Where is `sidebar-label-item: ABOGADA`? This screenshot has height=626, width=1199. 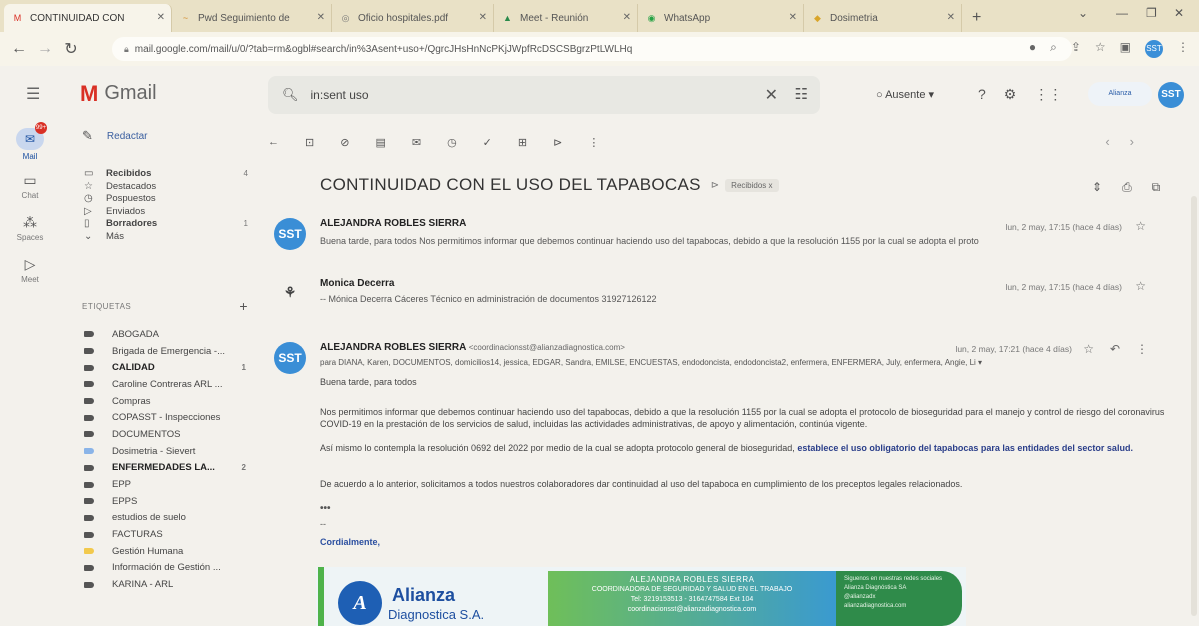
sidebar-label-item: ABOGADA is located at coordinates (163, 334).